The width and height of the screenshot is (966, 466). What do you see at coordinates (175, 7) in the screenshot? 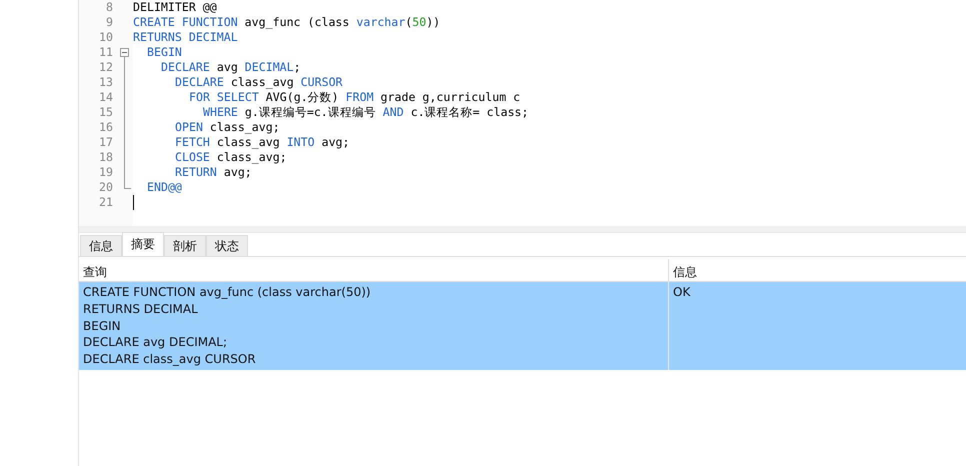
I see `code-line: DELIMITER @@` at bounding box center [175, 7].